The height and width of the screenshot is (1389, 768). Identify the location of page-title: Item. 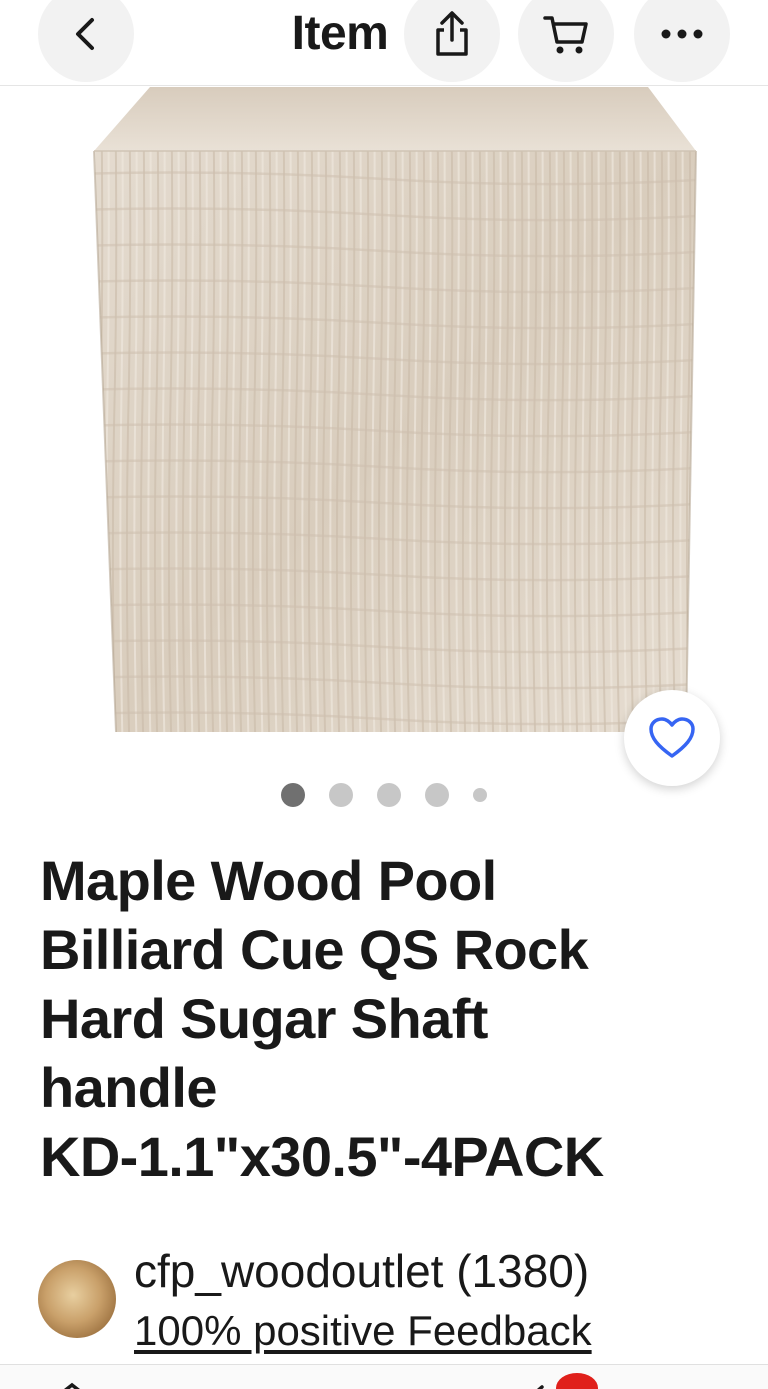
(340, 33).